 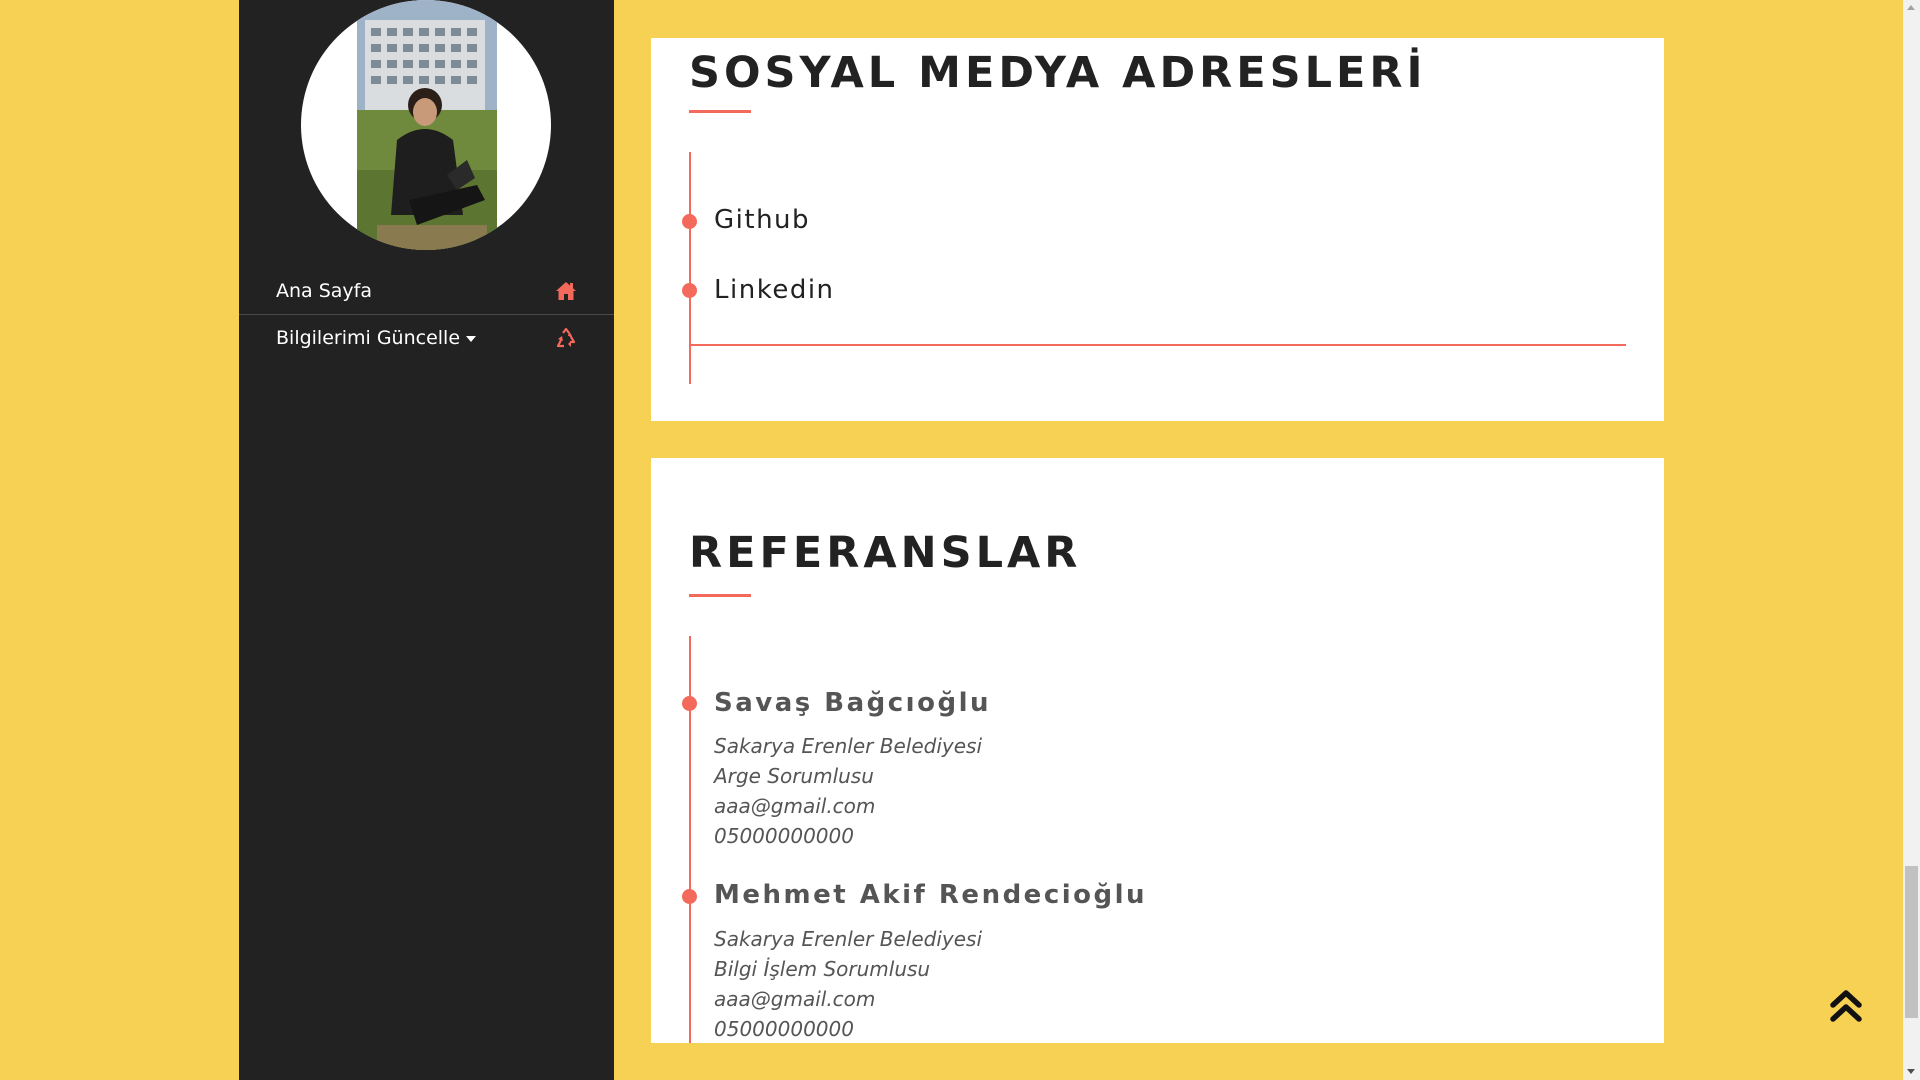 What do you see at coordinates (368, 338) in the screenshot?
I see `nav-item-label: Bilgilerimi Güncelle` at bounding box center [368, 338].